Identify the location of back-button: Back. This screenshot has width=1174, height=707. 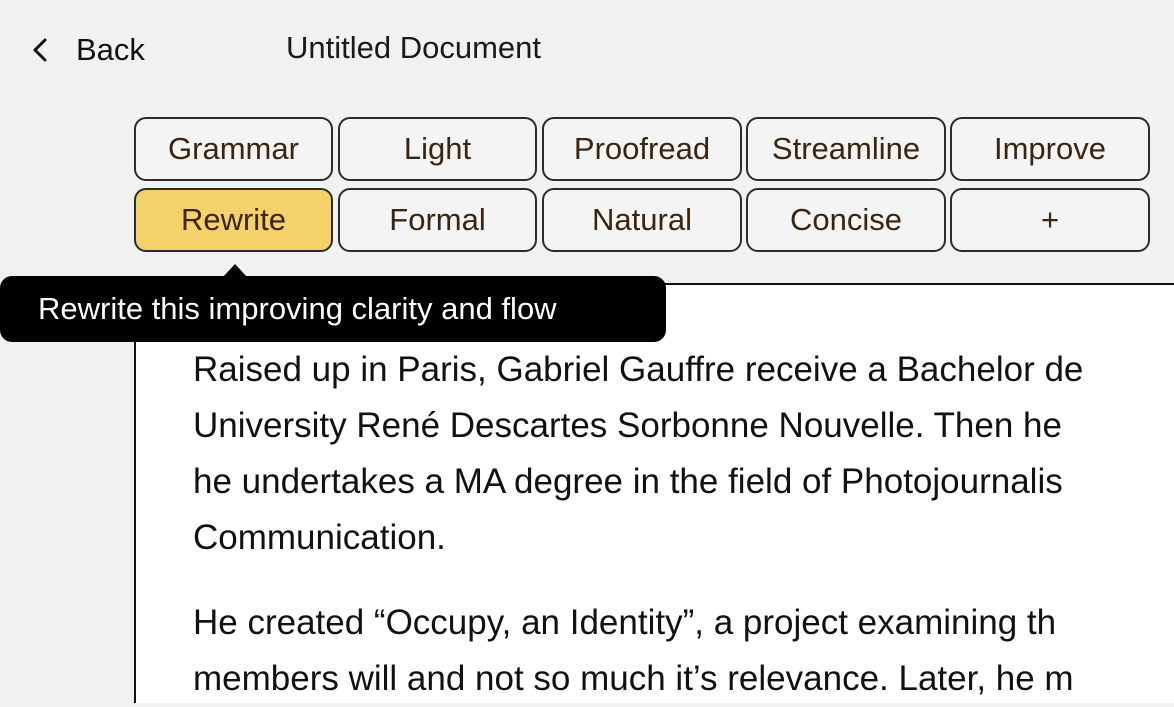
(87, 50).